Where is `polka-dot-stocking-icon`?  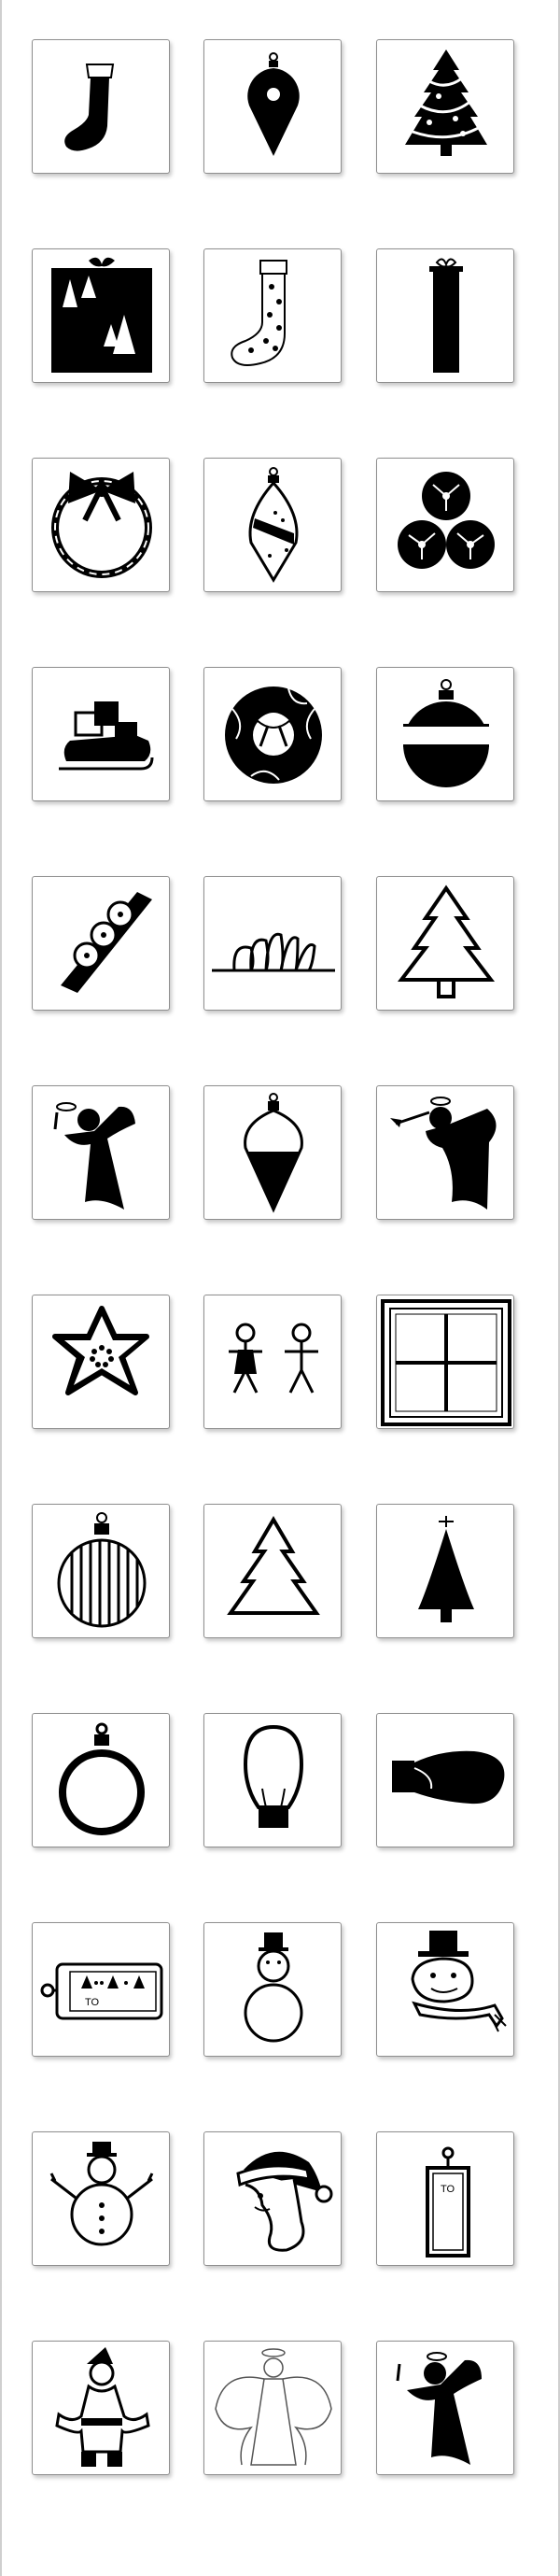 polka-dot-stocking-icon is located at coordinates (259, 313).